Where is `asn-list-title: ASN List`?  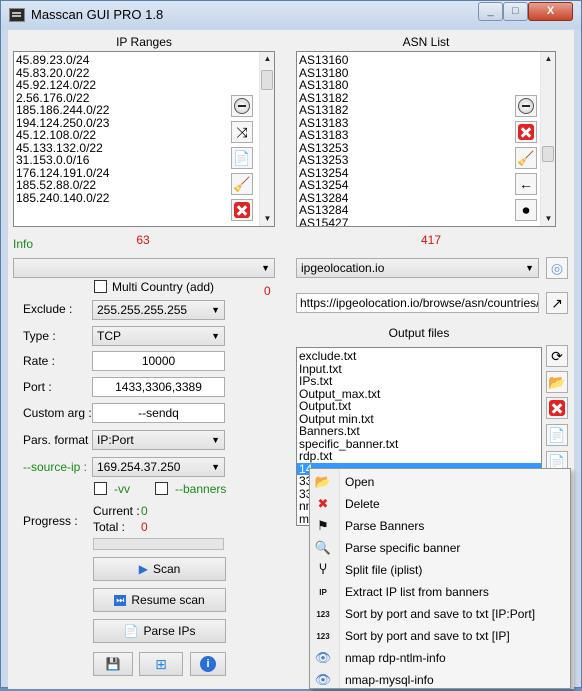
asn-list-title: ASN List is located at coordinates (426, 42).